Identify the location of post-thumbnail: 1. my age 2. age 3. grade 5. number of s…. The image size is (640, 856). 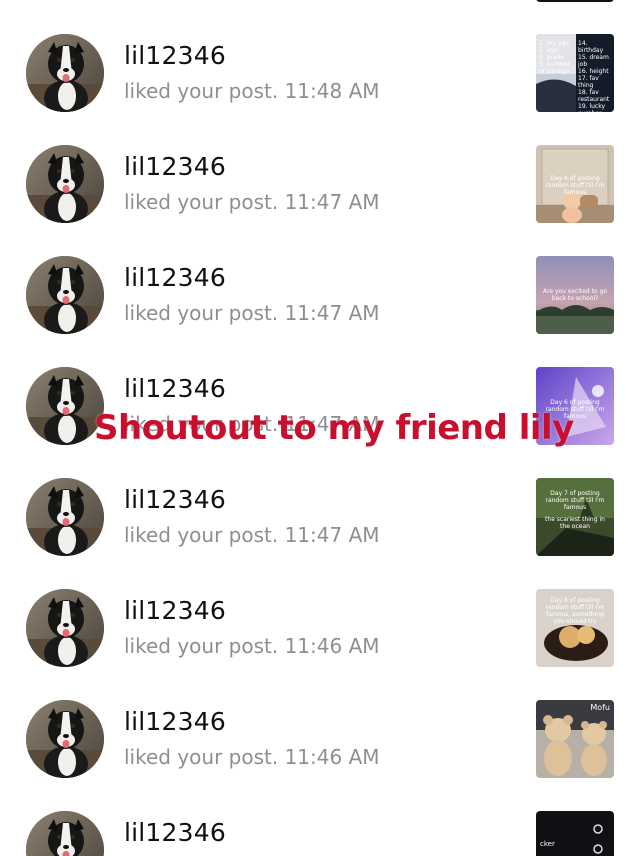
(575, 73).